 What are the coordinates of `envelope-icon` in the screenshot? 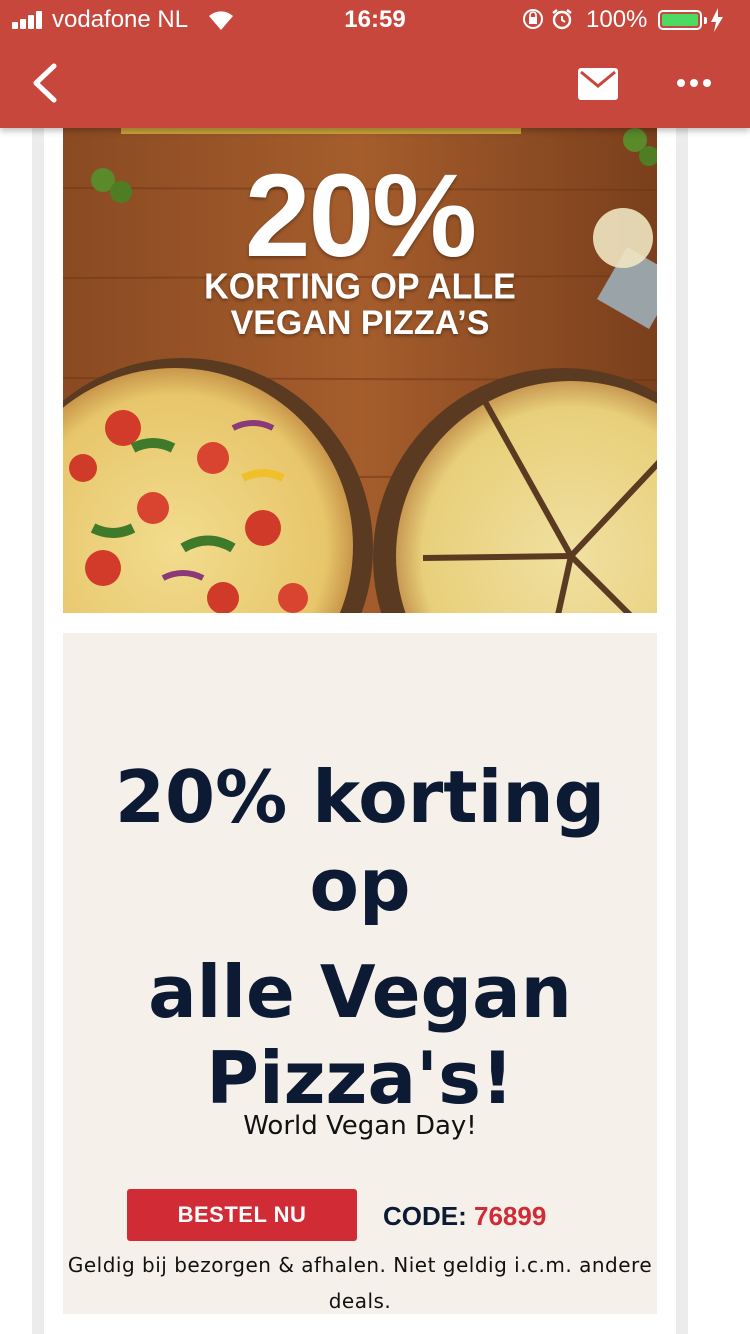 It's located at (598, 84).